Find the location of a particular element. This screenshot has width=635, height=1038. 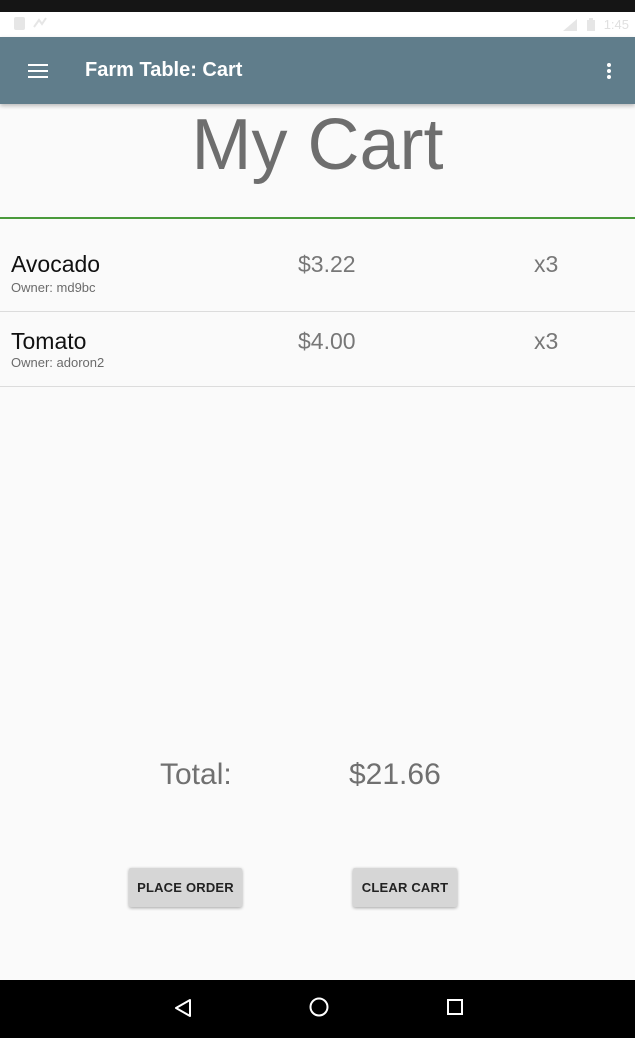

hamburger-menu-icon is located at coordinates (38, 71).